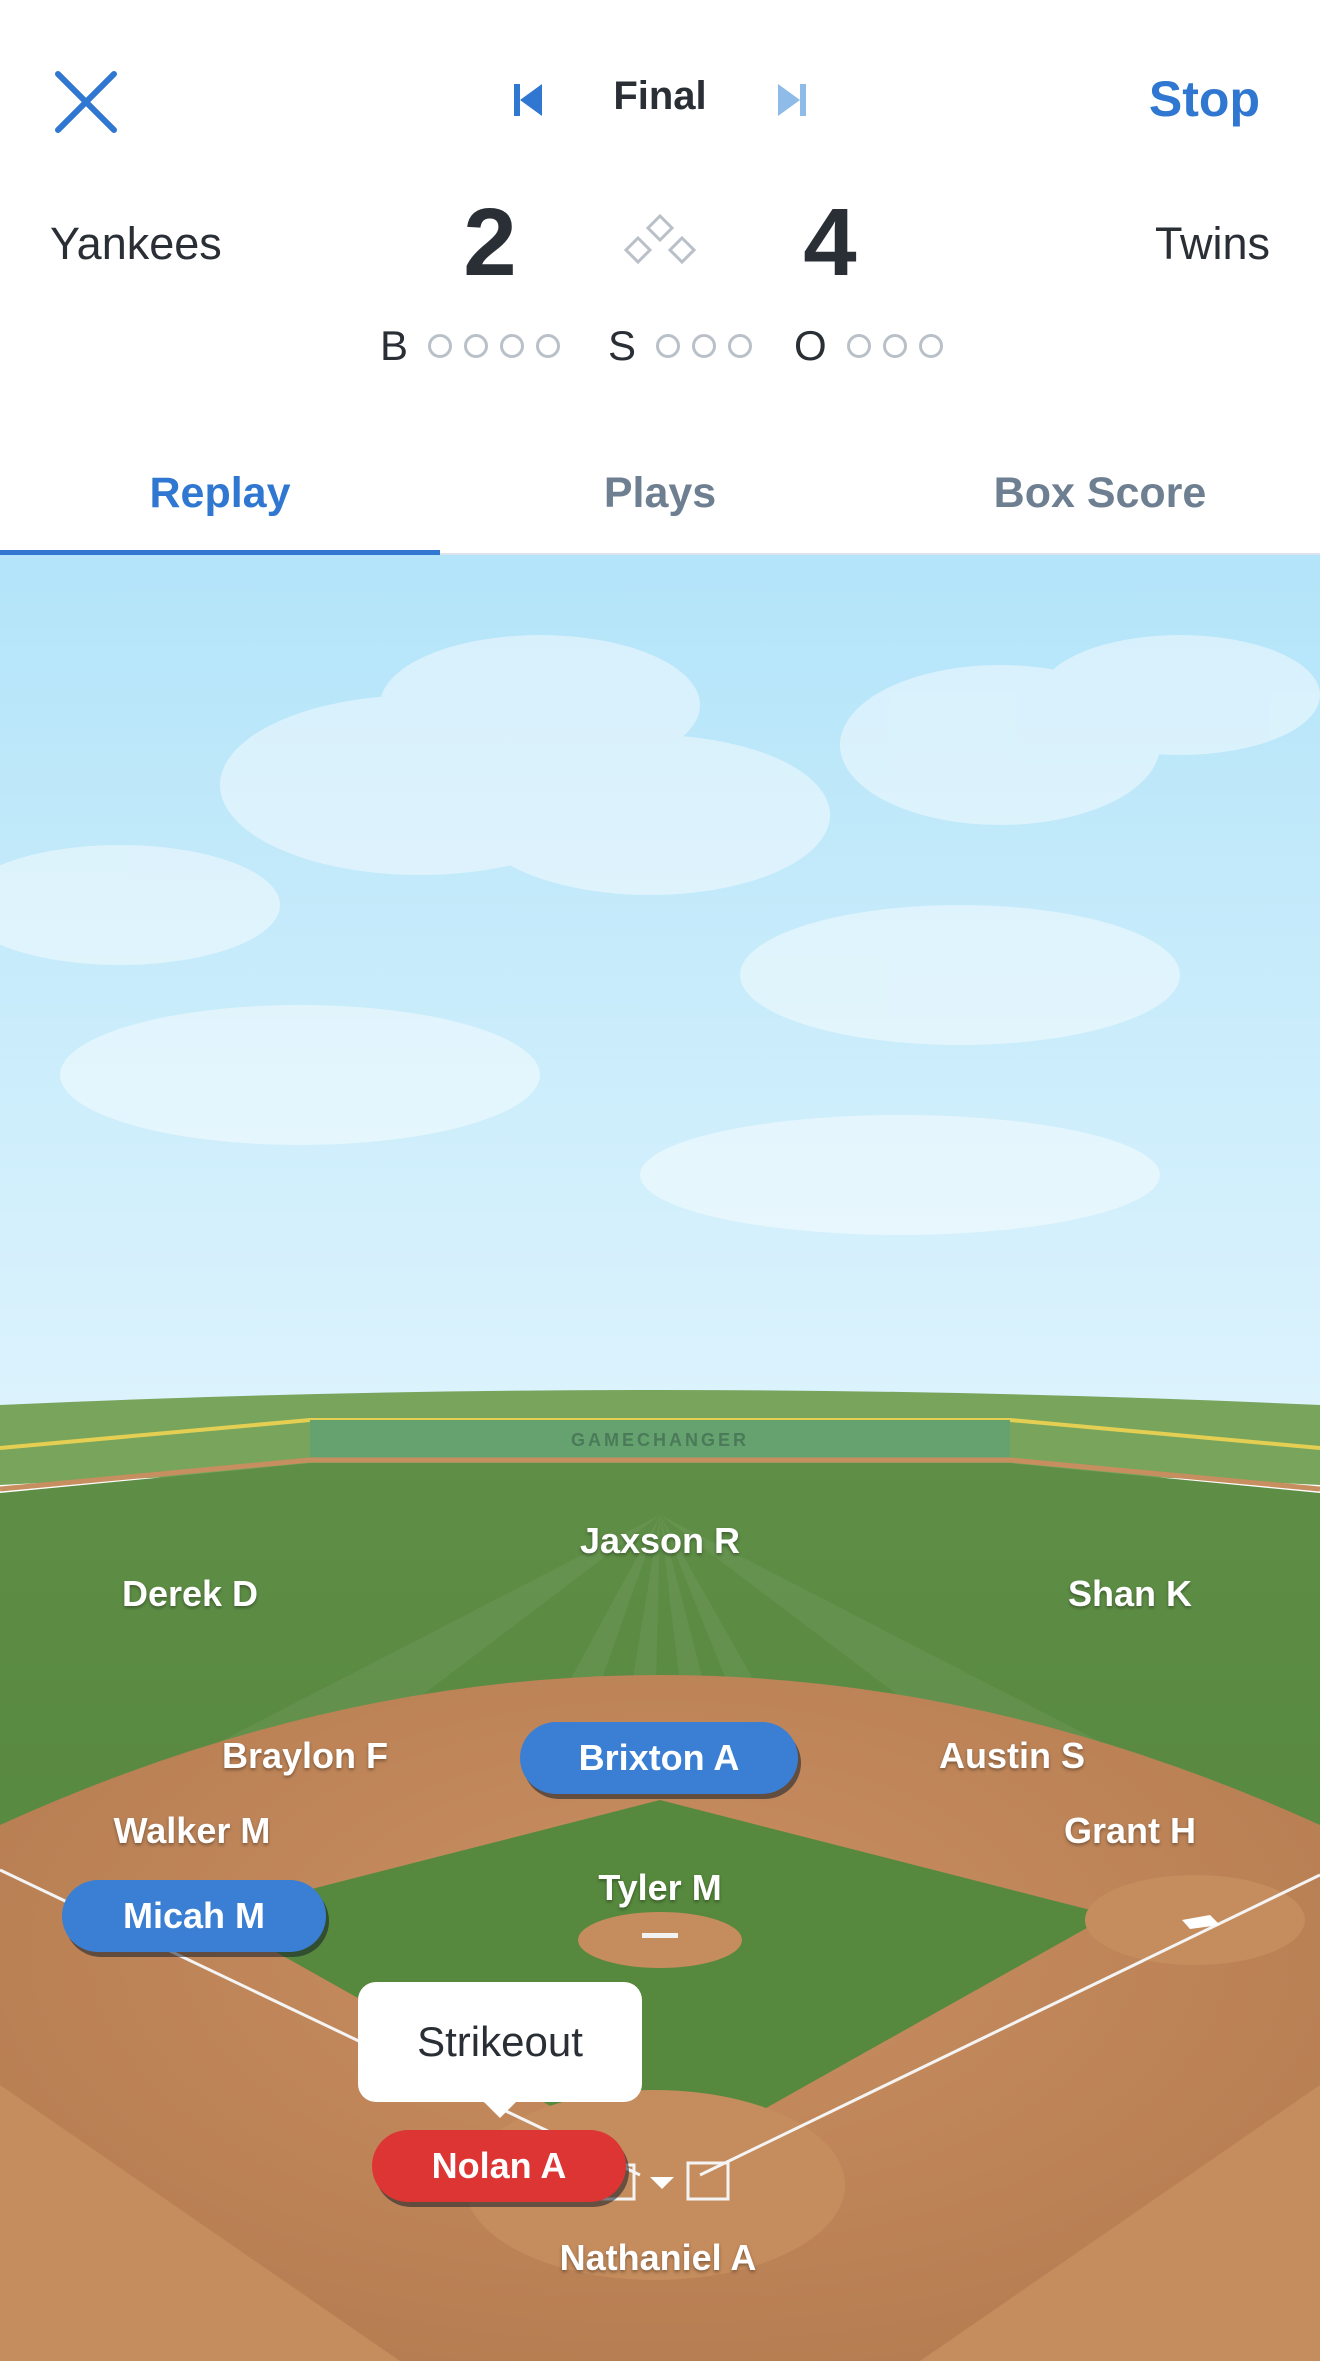 This screenshot has height=2361, width=1320. What do you see at coordinates (1130, 1831) in the screenshot?
I see `fielder-first-base: Grant H` at bounding box center [1130, 1831].